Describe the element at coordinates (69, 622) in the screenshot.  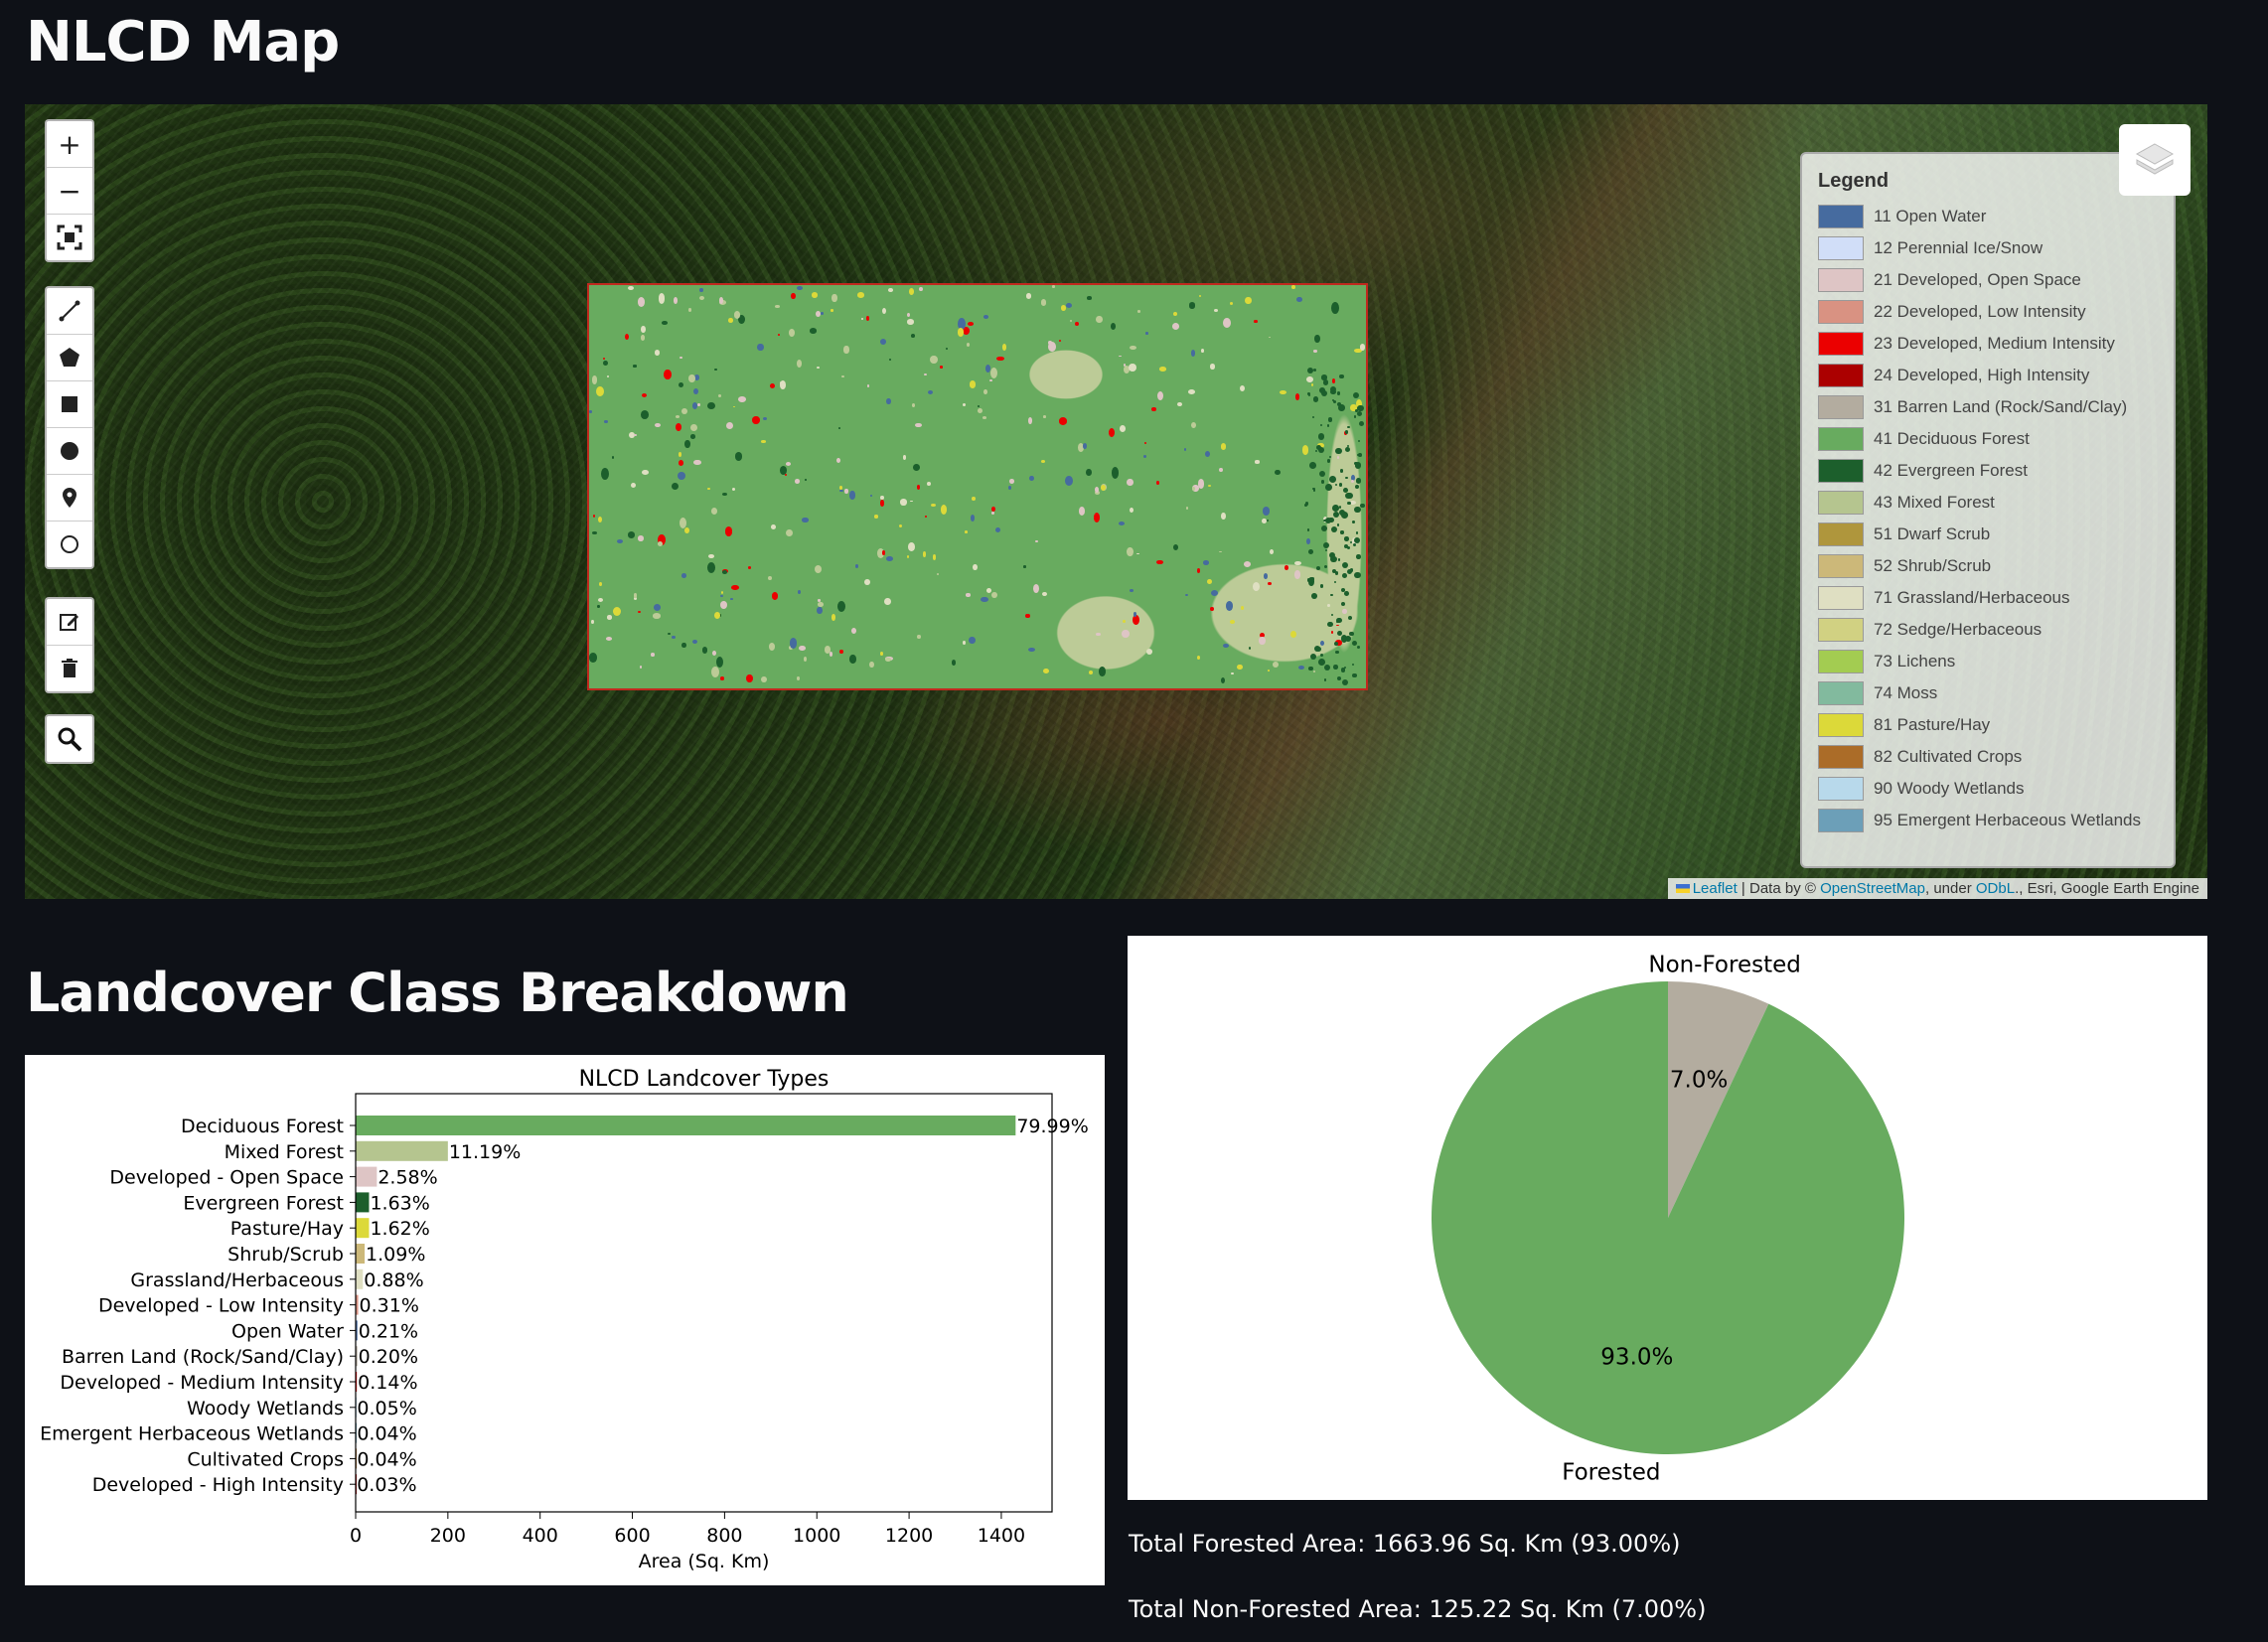
I see `edit-layers-button` at that location.